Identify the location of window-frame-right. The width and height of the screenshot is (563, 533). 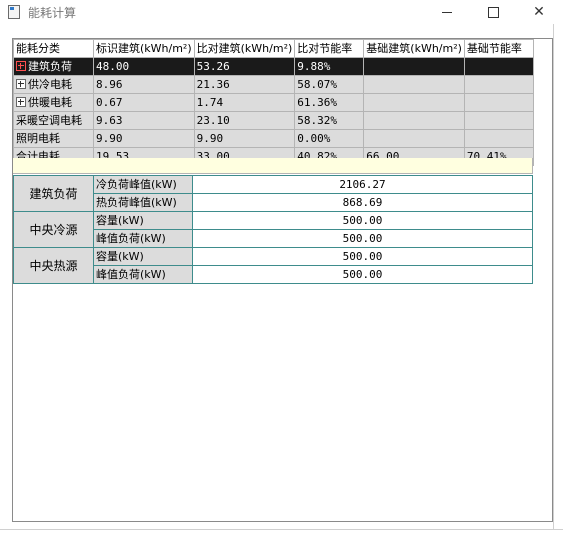
(553, 277).